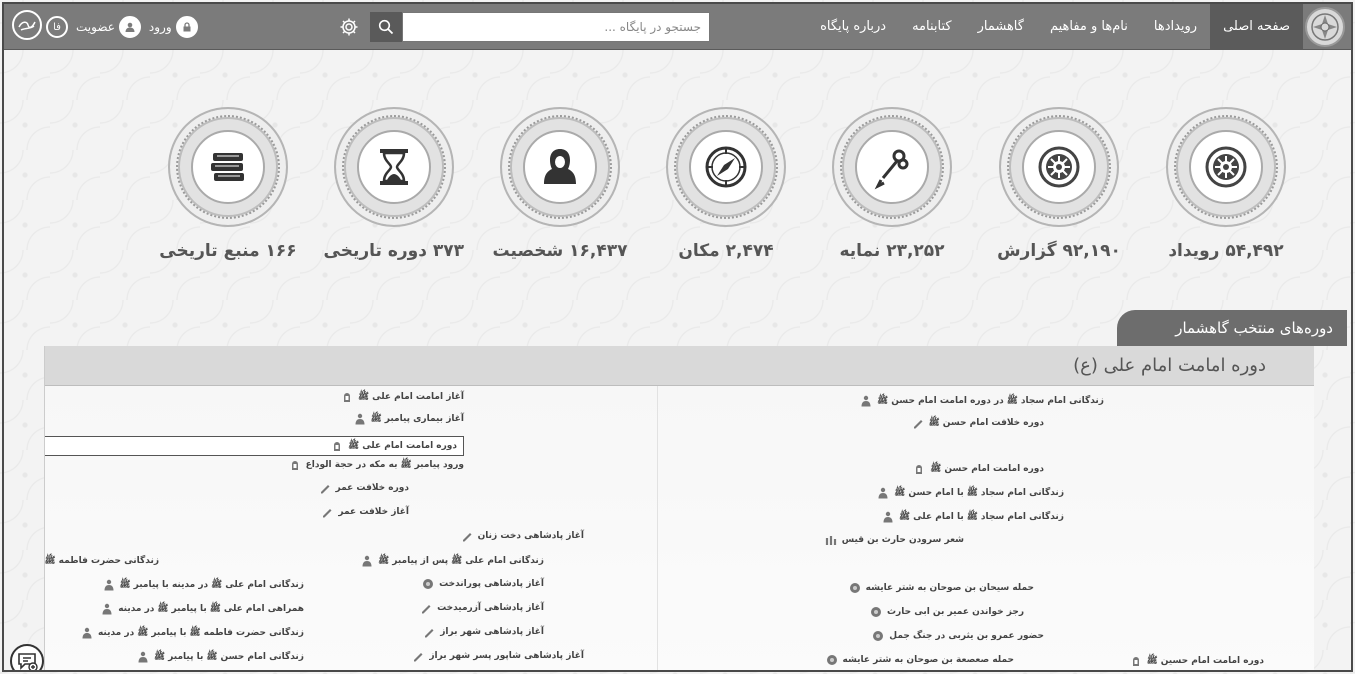 The width and height of the screenshot is (1355, 674). Describe the element at coordinates (27, 25) in the screenshot. I see `calligraphy-logo-icon` at that location.